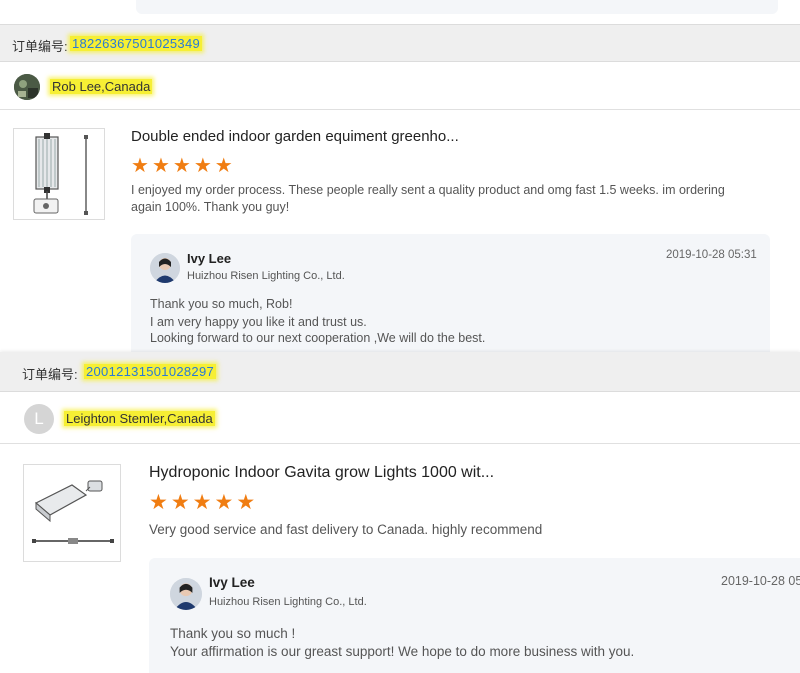 This screenshot has height=673, width=800. What do you see at coordinates (400, 43) in the screenshot?
I see `order-bar: 订单编号: 18226367501025349` at bounding box center [400, 43].